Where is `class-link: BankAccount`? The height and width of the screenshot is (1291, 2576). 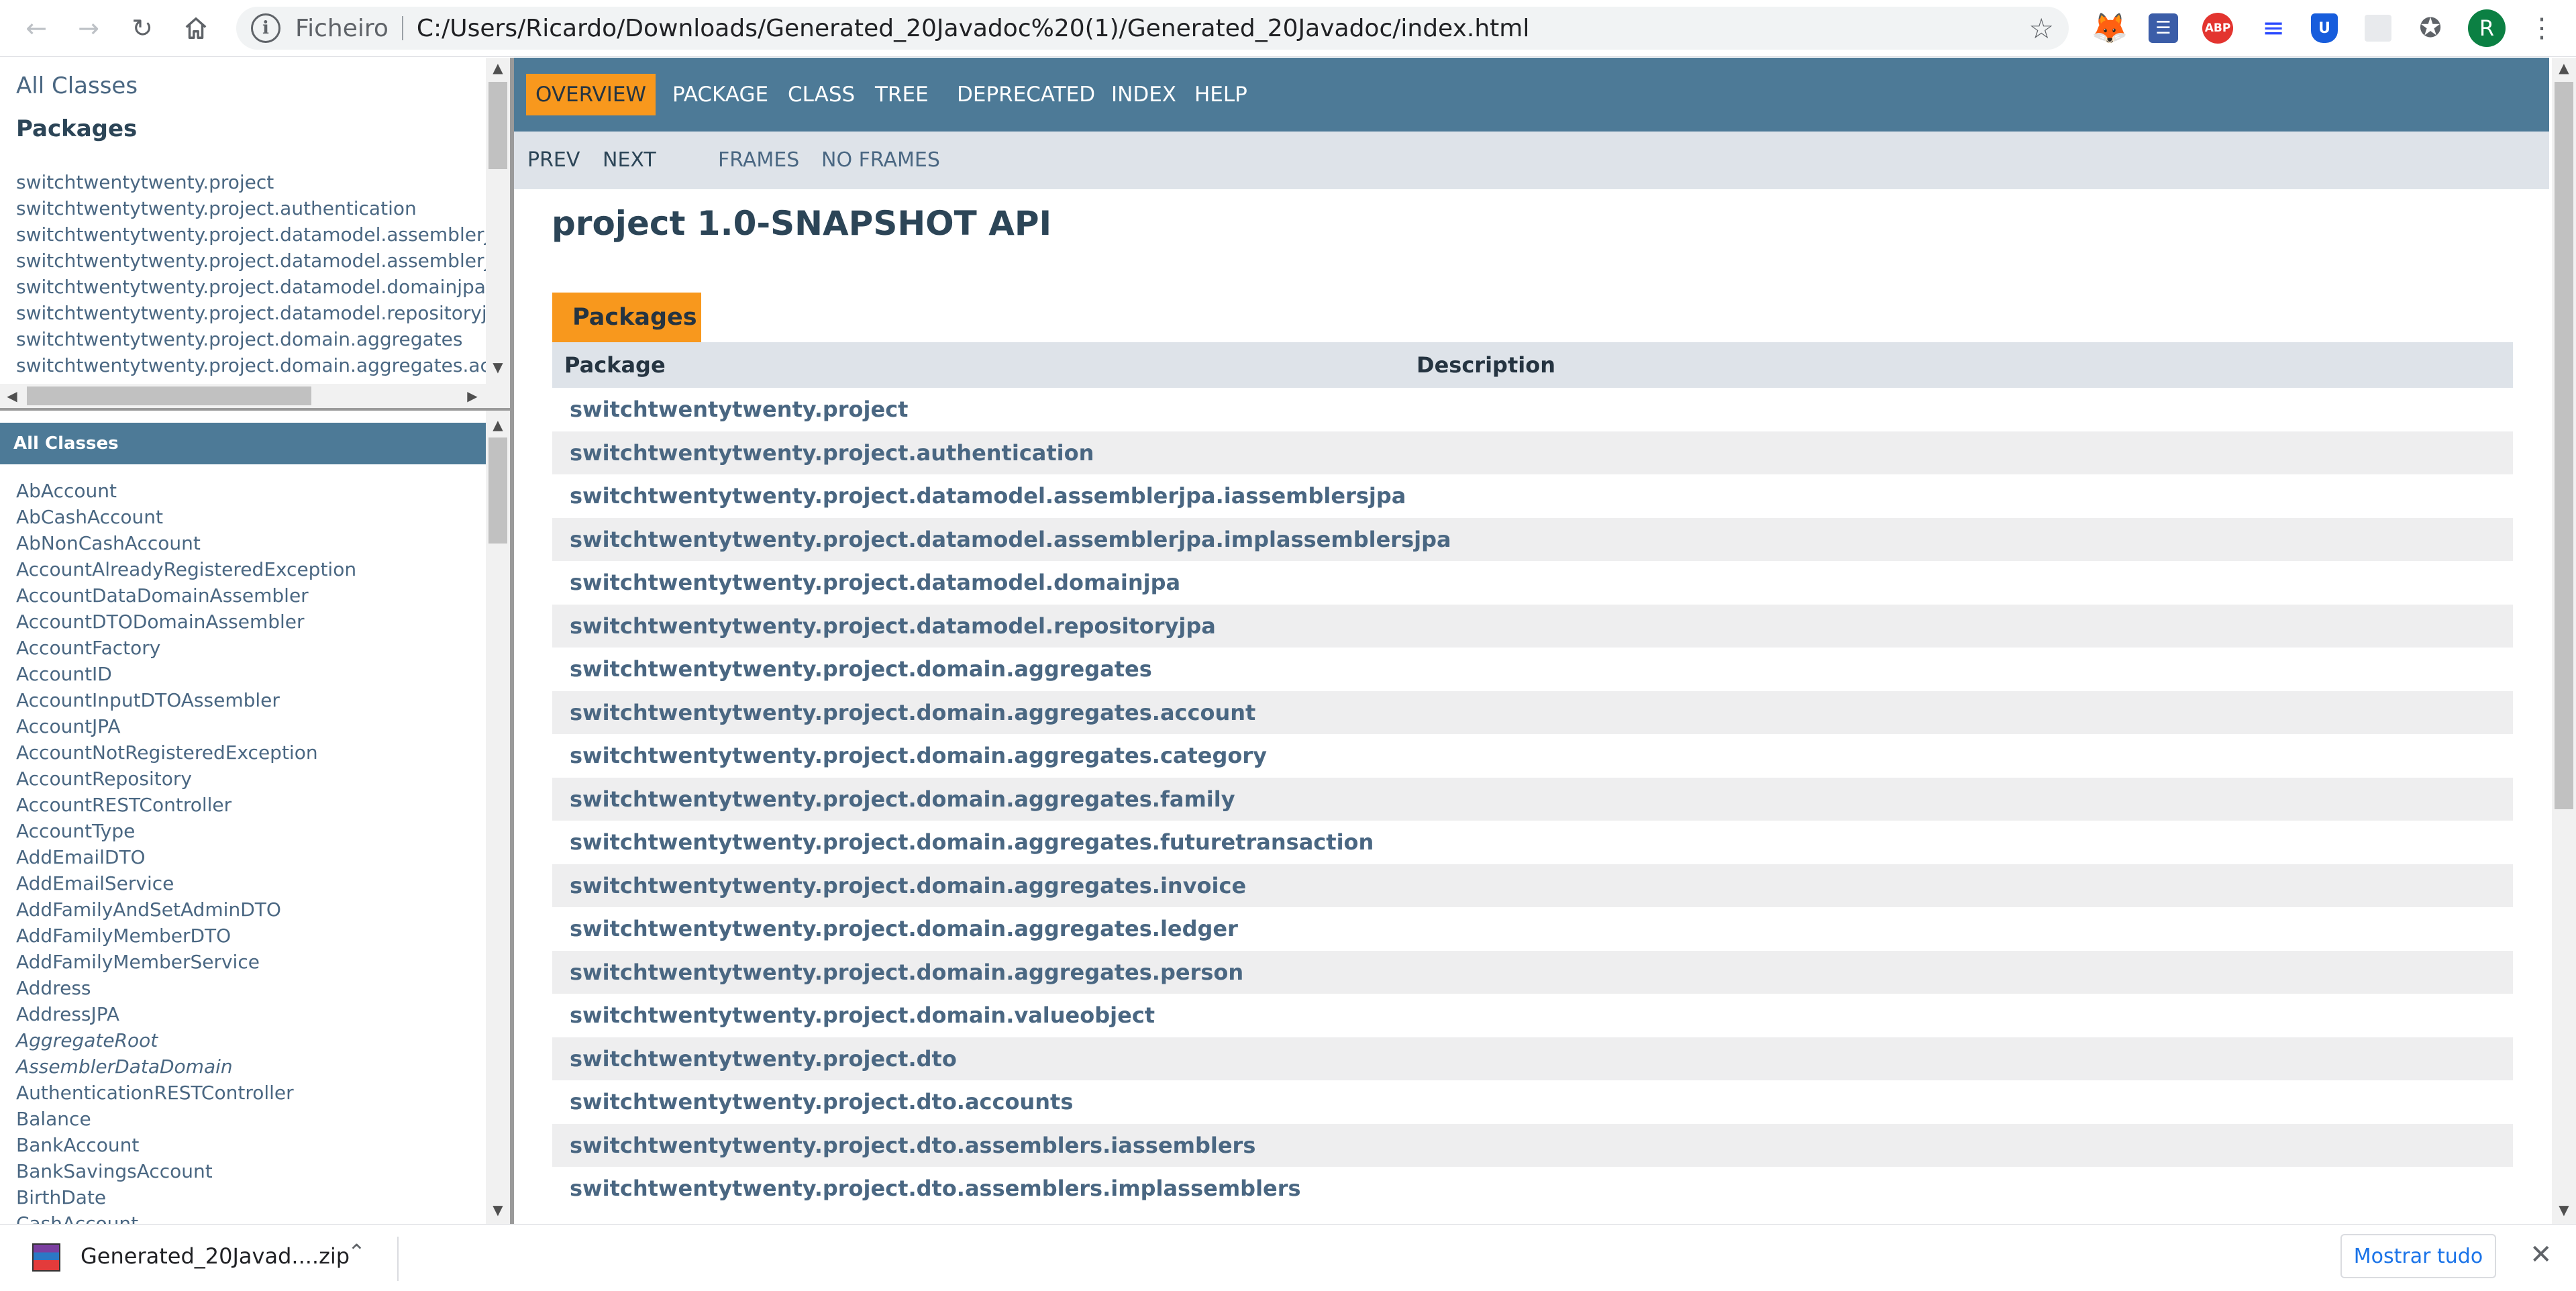
class-link: BankAccount is located at coordinates (77, 1145).